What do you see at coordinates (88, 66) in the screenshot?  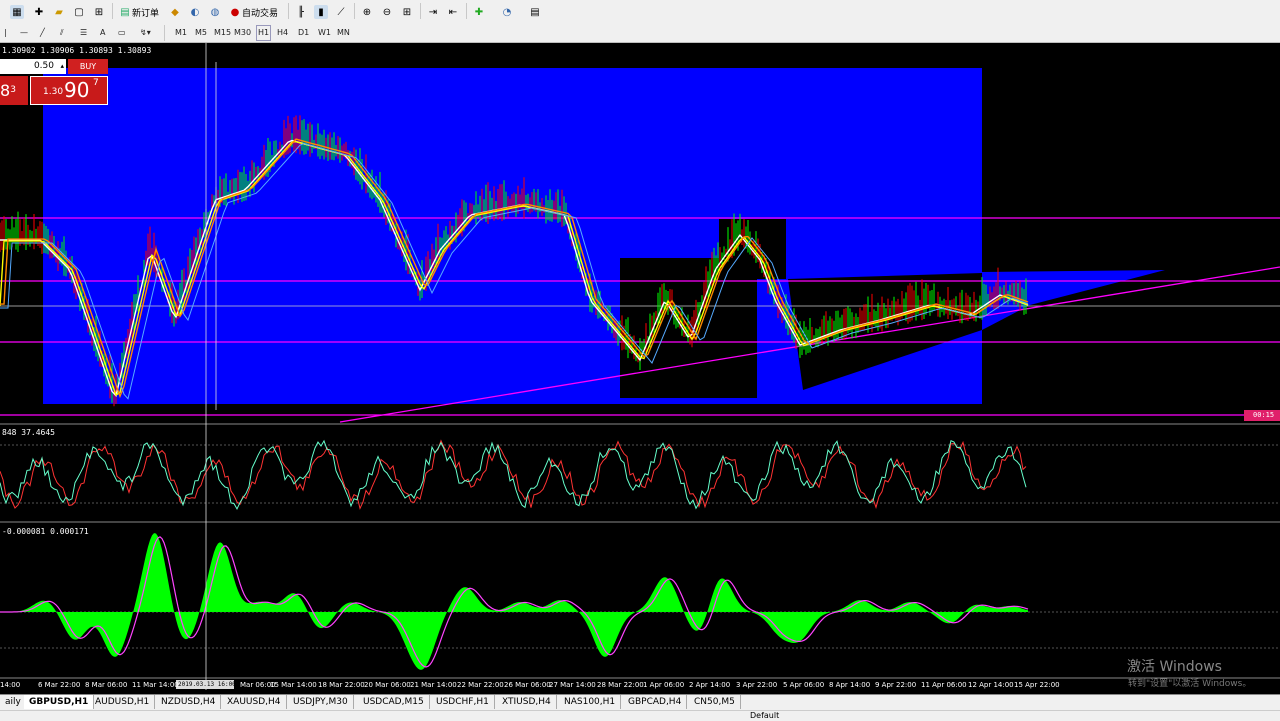 I see `buy-button: BUY` at bounding box center [88, 66].